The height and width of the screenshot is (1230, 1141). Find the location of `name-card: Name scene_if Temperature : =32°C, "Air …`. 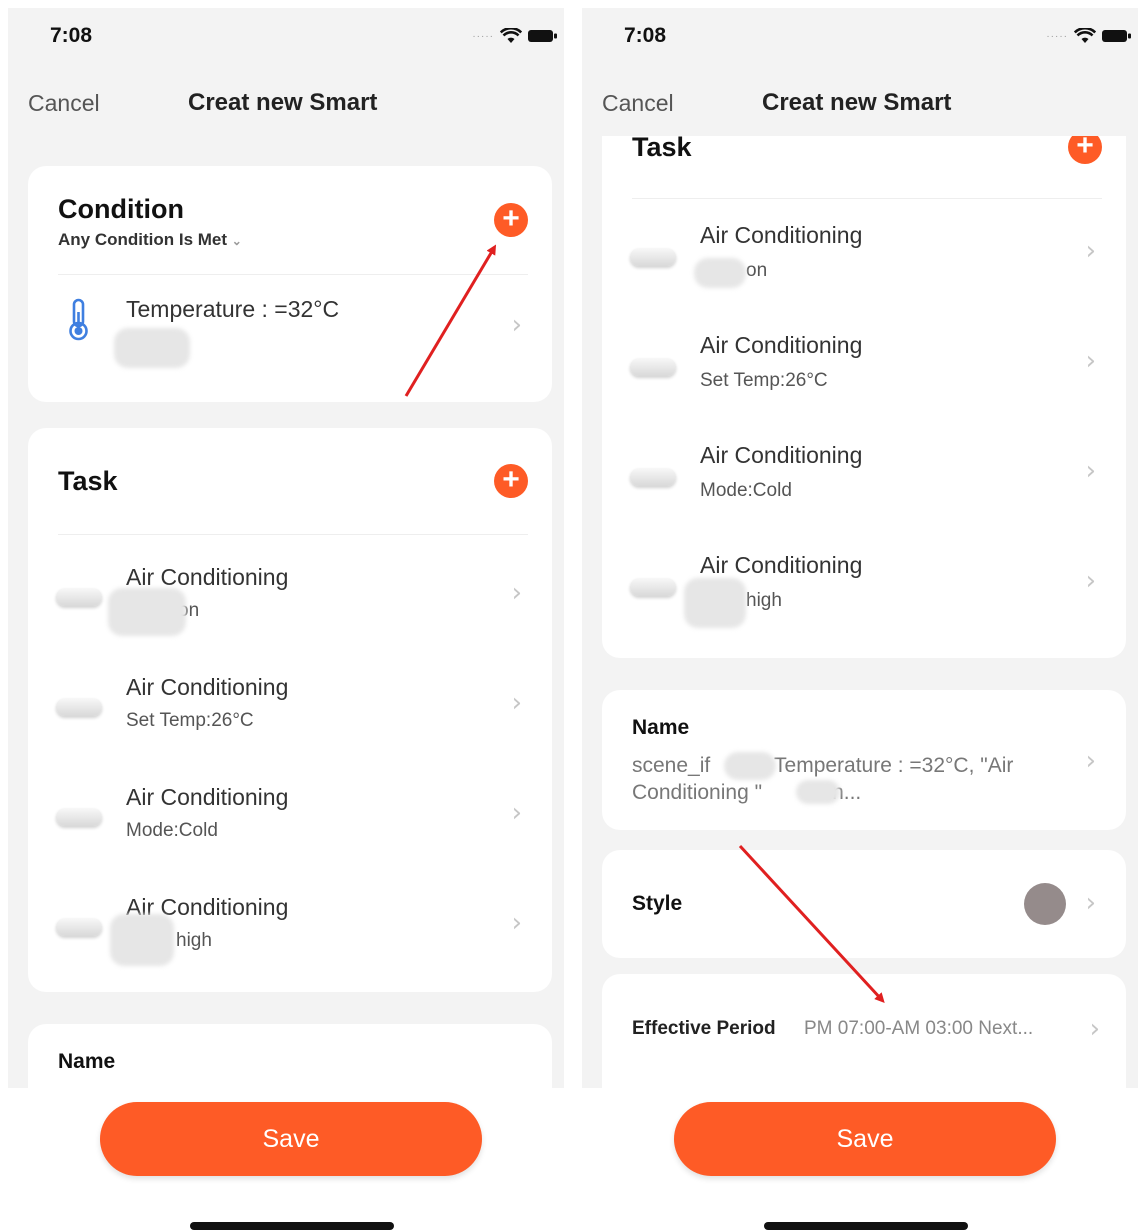

name-card: Name scene_if Temperature : =32°C, "Air … is located at coordinates (864, 760).